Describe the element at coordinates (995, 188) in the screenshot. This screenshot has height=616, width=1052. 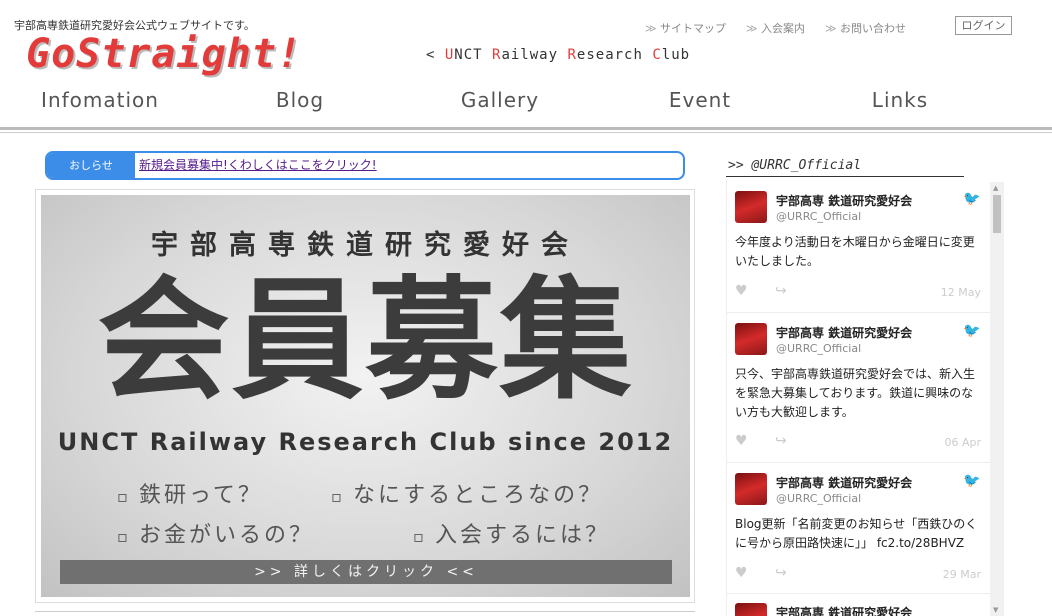
I see `scroll-up-icon: ▲` at that location.